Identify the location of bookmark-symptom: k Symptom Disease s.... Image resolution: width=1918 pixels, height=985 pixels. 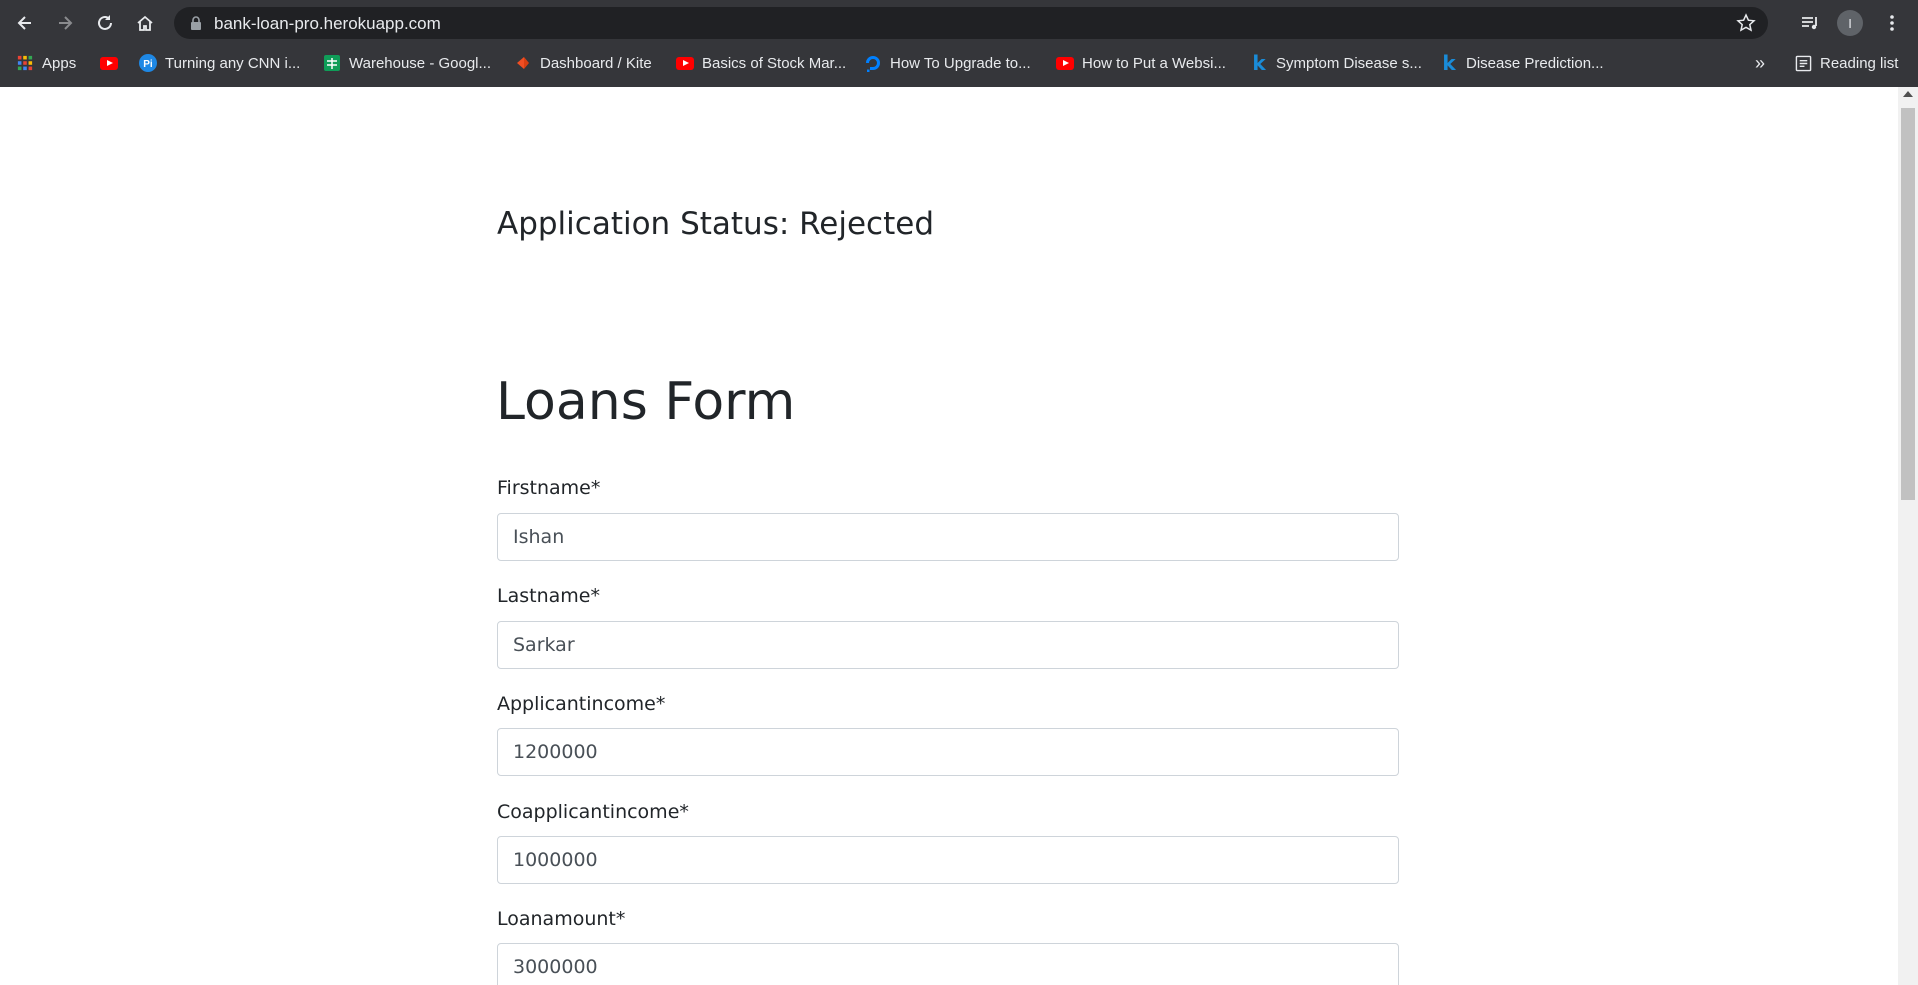
(1336, 63).